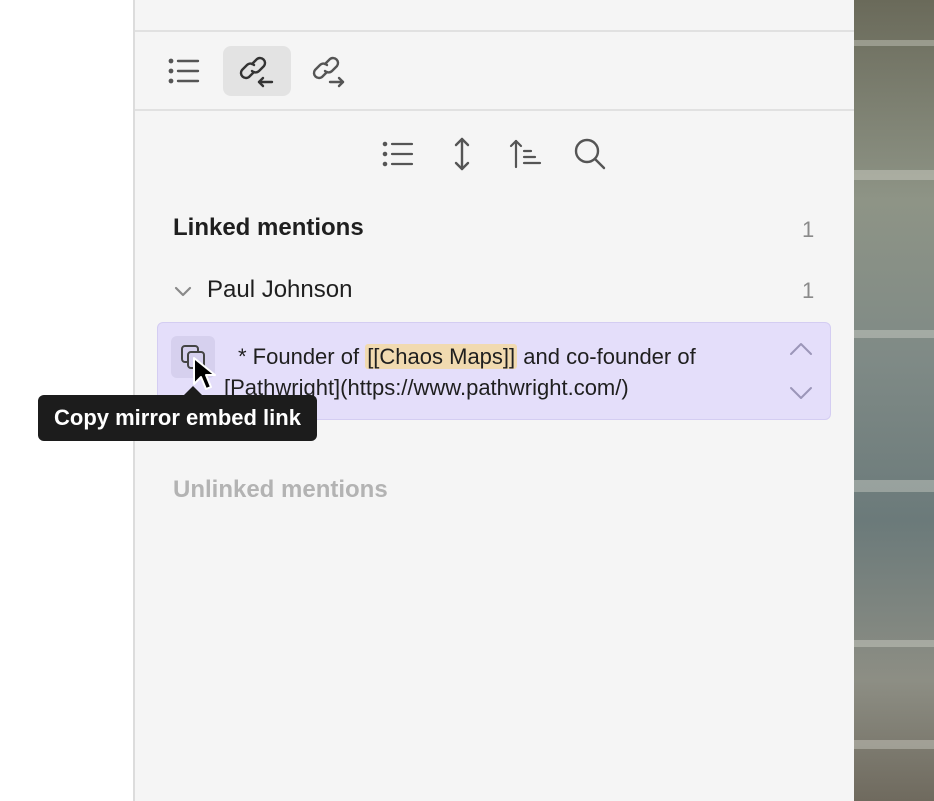  What do you see at coordinates (280, 490) in the screenshot?
I see `unlinked-mentions-title: Unlinked mentions` at bounding box center [280, 490].